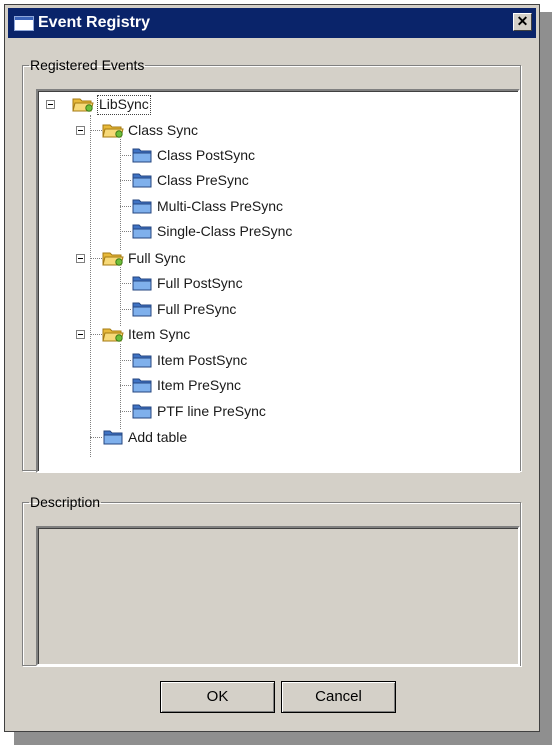  Describe the element at coordinates (202, 360) in the screenshot. I see `tree-item-label: Item PostSync` at that location.